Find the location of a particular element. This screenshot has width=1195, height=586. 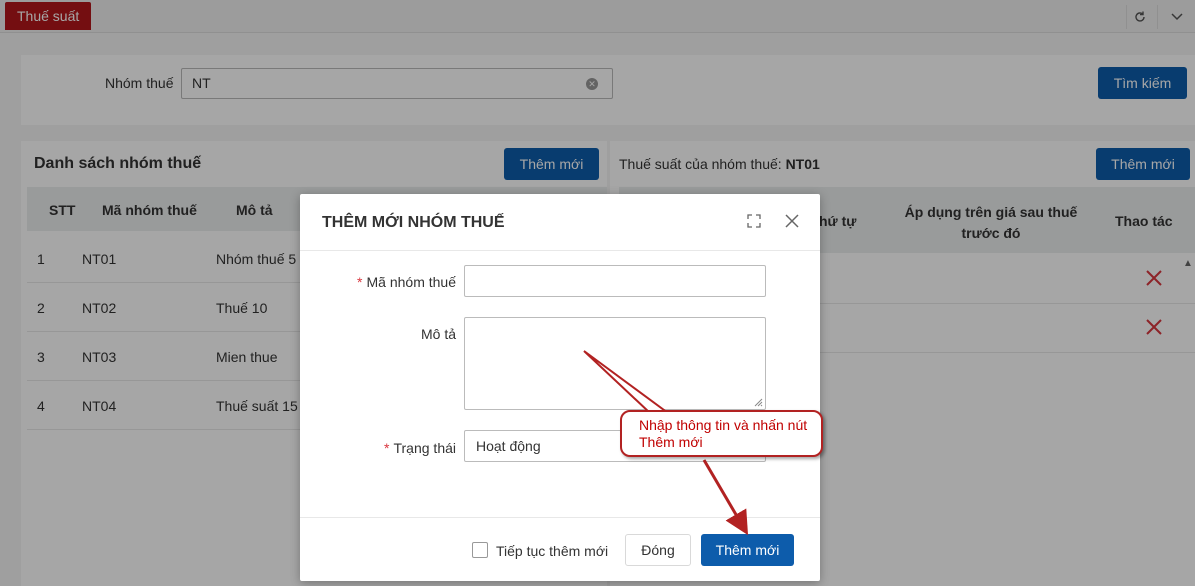

callout-pointer is located at coordinates (627, 382).